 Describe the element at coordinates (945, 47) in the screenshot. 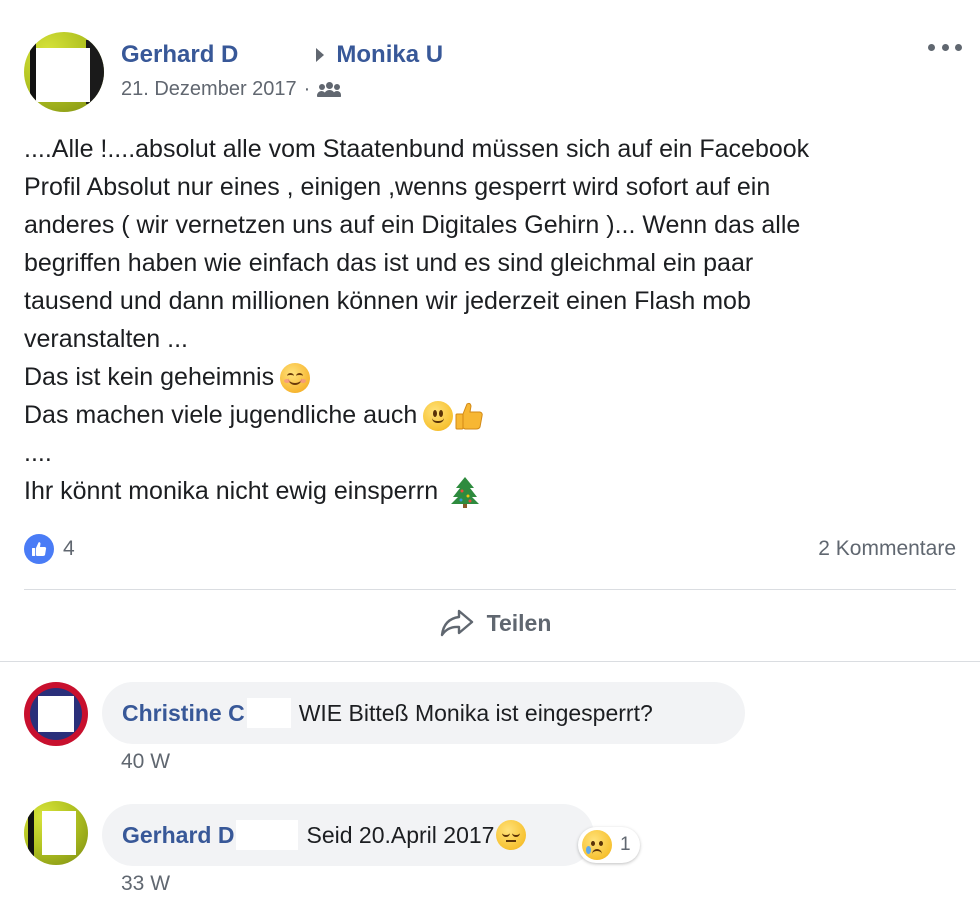

I see `more-options-icon` at that location.